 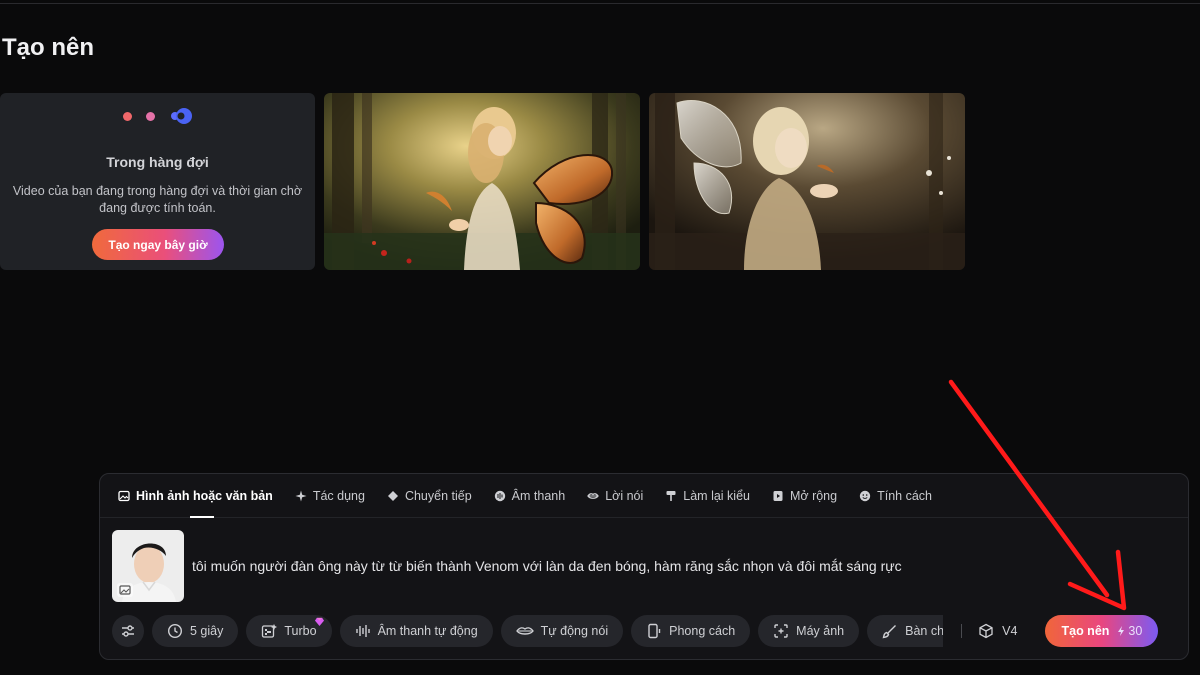 I want to click on create-now-button: Tạo ngay bây giờ, so click(x=158, y=244).